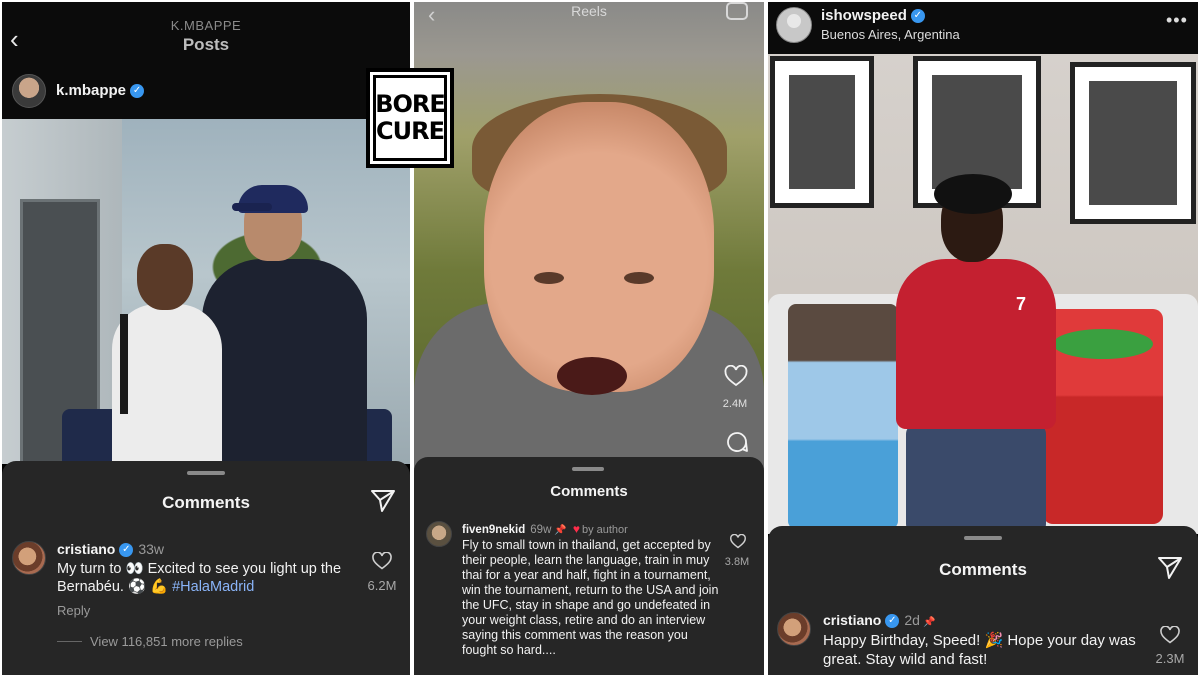  I want to click on photo-person-man, so click(287, 324).